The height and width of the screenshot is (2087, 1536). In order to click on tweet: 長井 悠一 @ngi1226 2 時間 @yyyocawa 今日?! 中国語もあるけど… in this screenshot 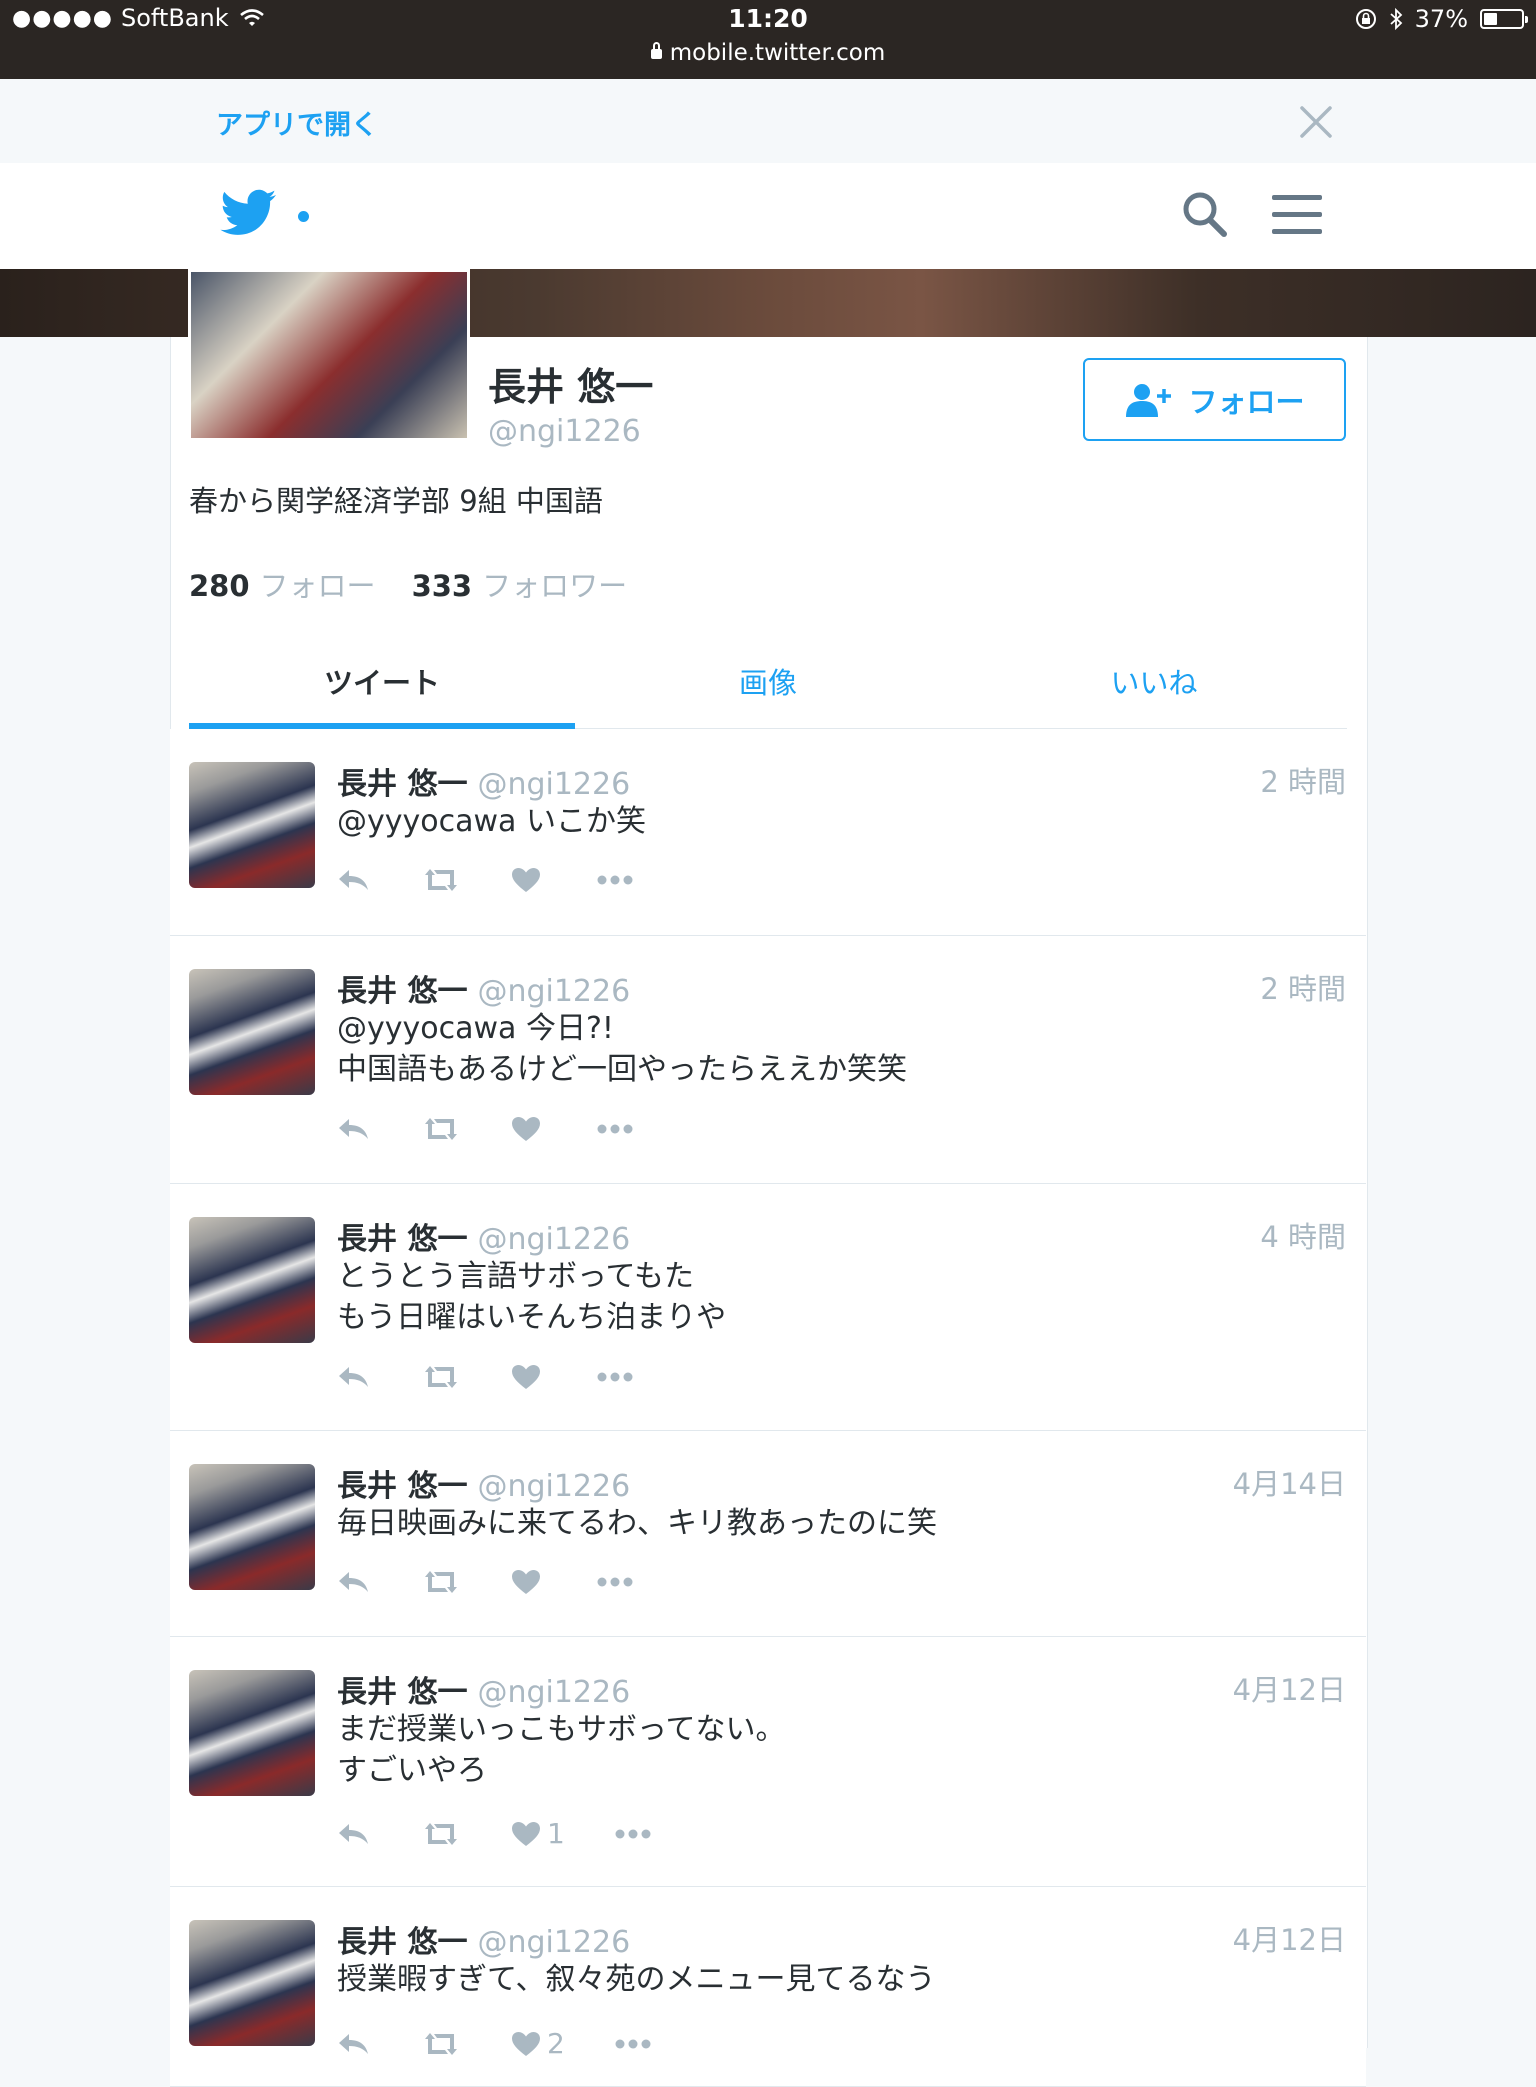, I will do `click(768, 1060)`.